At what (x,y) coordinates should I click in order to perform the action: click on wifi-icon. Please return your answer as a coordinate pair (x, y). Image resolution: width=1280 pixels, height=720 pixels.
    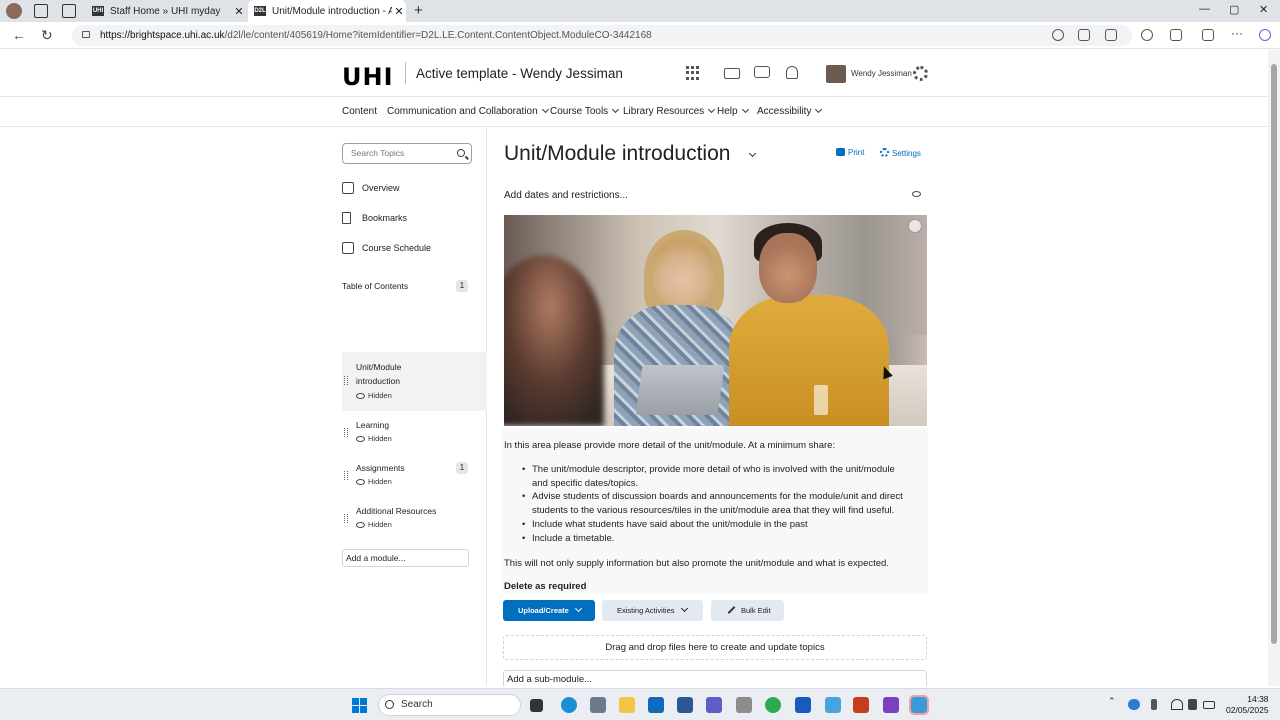
    Looking at the image, I should click on (1177, 704).